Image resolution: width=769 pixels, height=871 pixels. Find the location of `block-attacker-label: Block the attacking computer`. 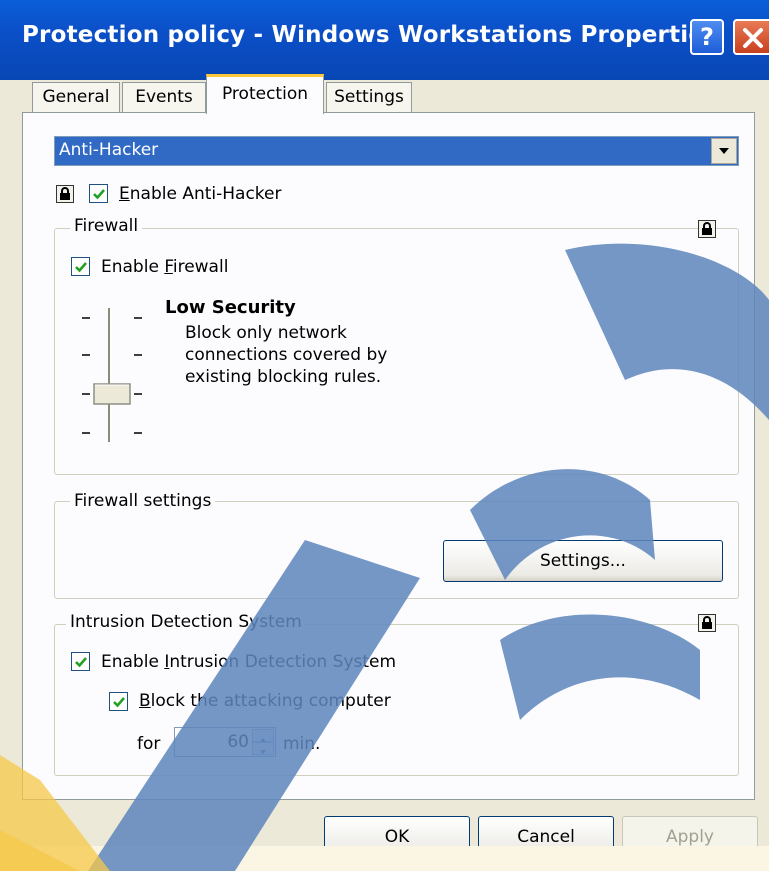

block-attacker-label: Block the attacking computer is located at coordinates (265, 701).